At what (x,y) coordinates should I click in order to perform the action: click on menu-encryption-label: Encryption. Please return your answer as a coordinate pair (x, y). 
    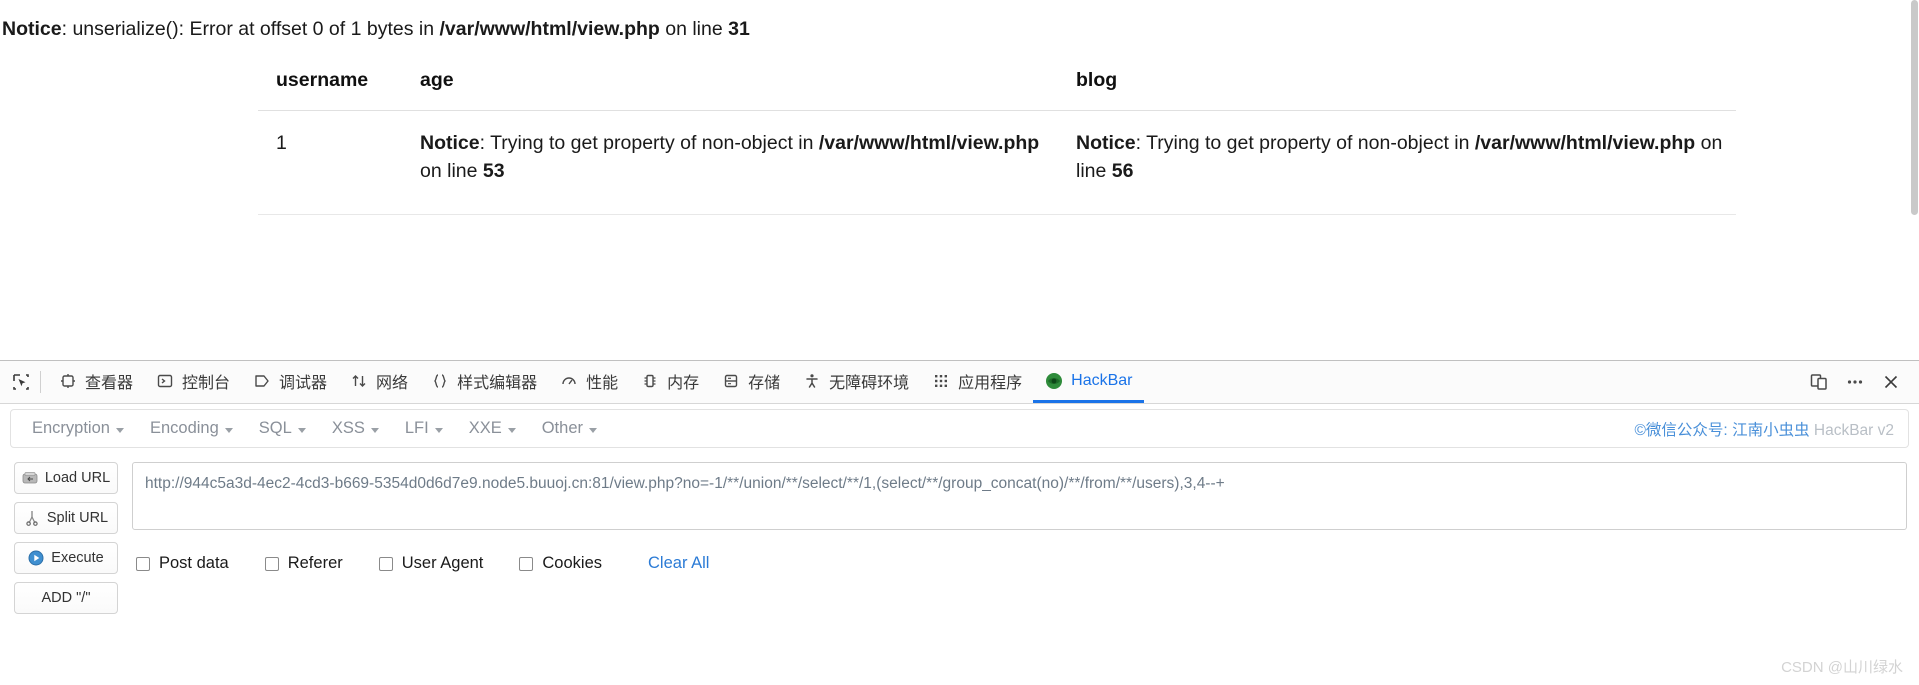
    Looking at the image, I should click on (71, 428).